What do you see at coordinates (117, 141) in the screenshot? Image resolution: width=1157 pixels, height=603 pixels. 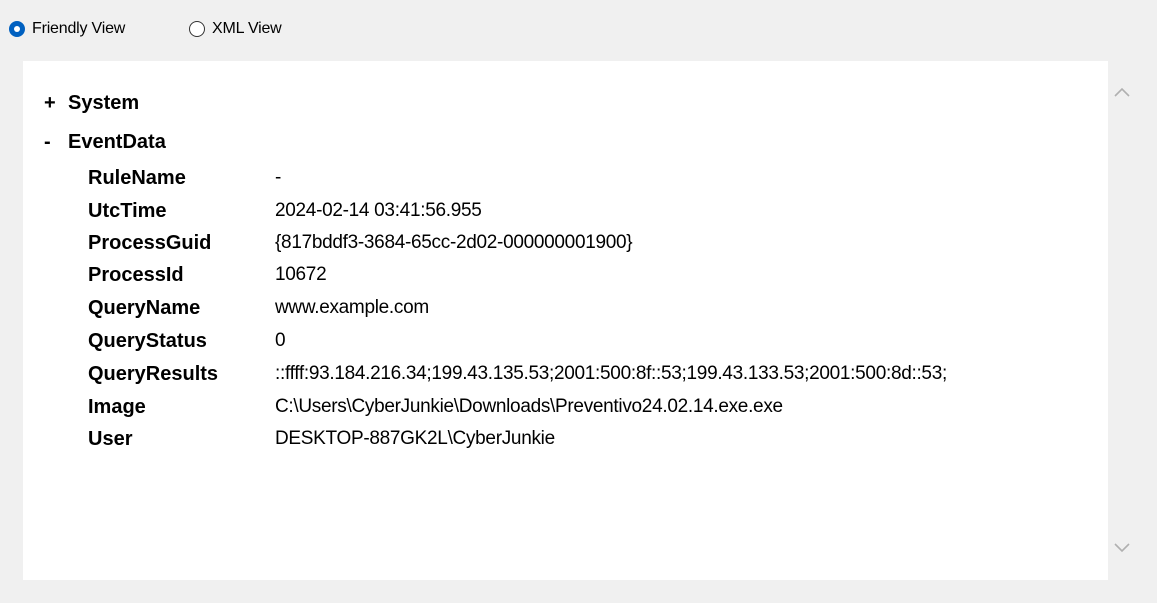 I see `eventdata-section-label: EventData` at bounding box center [117, 141].